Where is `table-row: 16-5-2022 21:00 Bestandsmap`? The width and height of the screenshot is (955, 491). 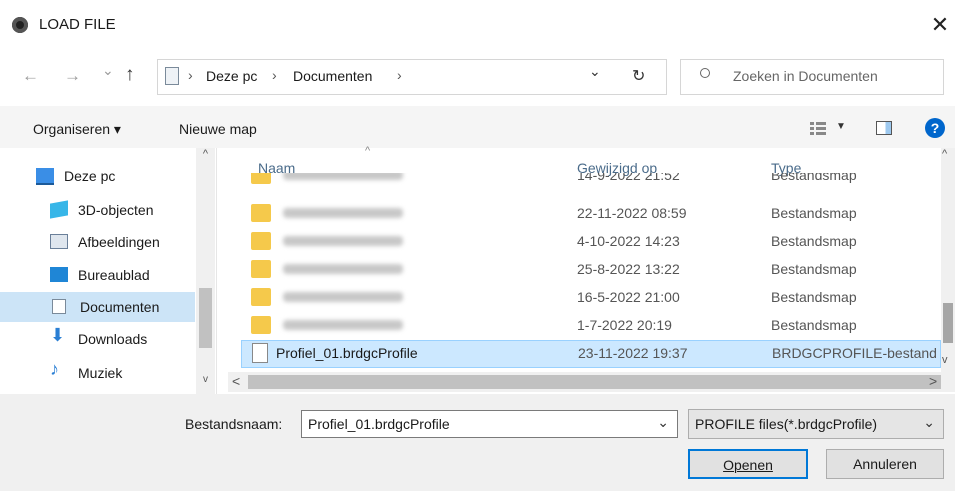 table-row: 16-5-2022 21:00 Bestandsmap is located at coordinates (591, 298).